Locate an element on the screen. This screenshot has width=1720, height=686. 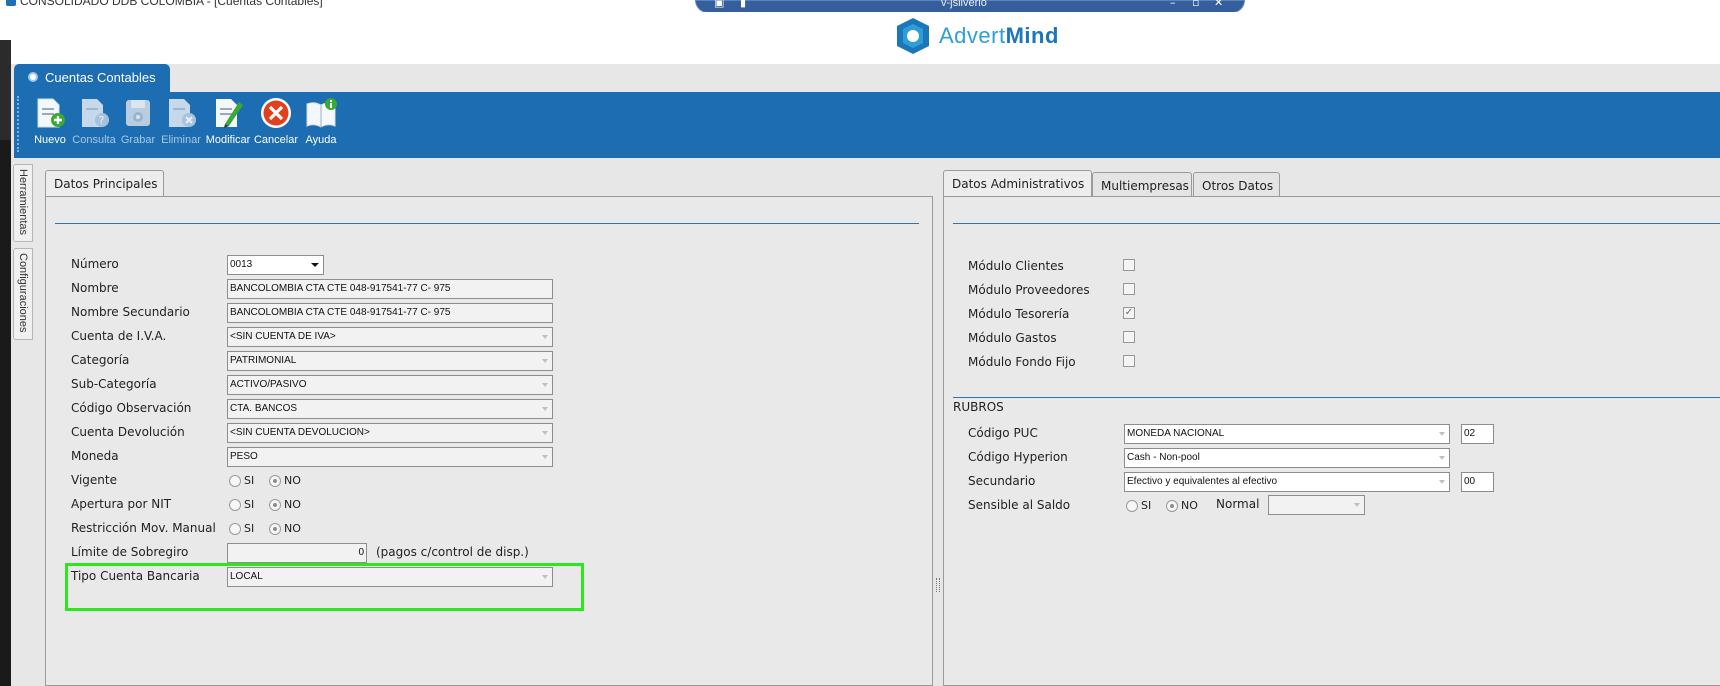
cuenta-devolucion-label: Cuenta Devolución is located at coordinates (128, 432).